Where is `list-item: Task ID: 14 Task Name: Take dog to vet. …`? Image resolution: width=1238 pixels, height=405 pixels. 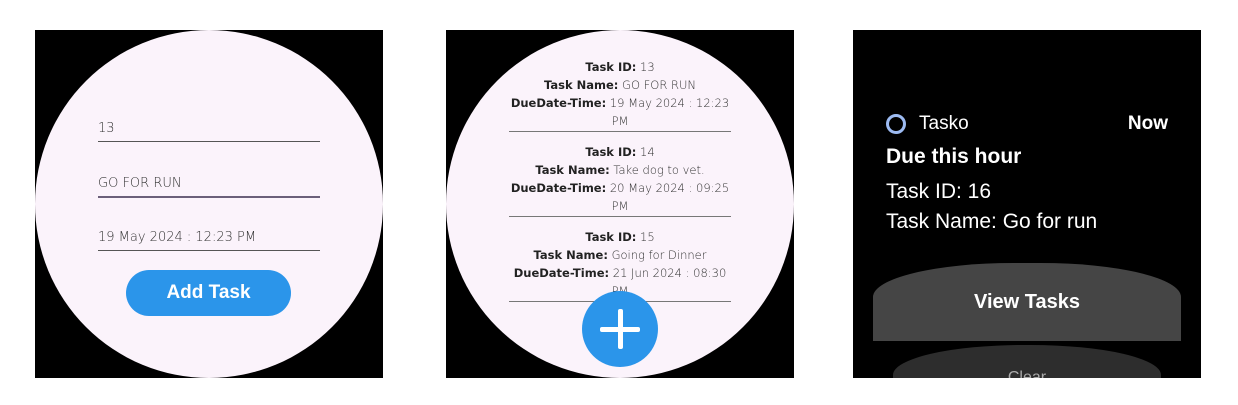 list-item: Task ID: 14 Task Name: Take dog to vet. … is located at coordinates (620, 180).